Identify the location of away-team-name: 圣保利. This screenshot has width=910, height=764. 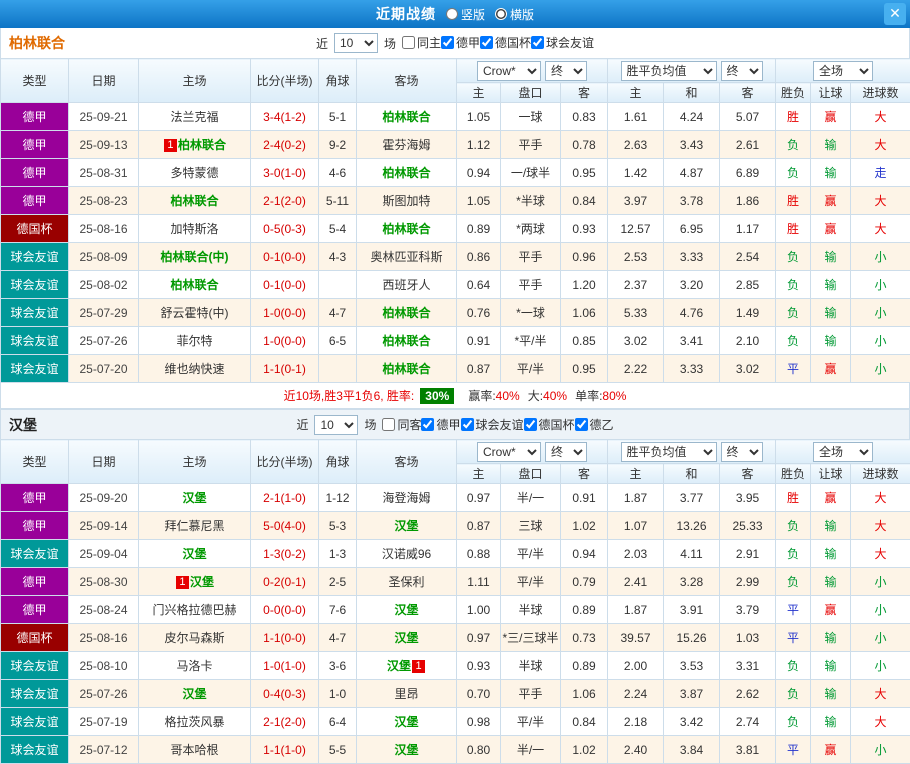
(406, 582).